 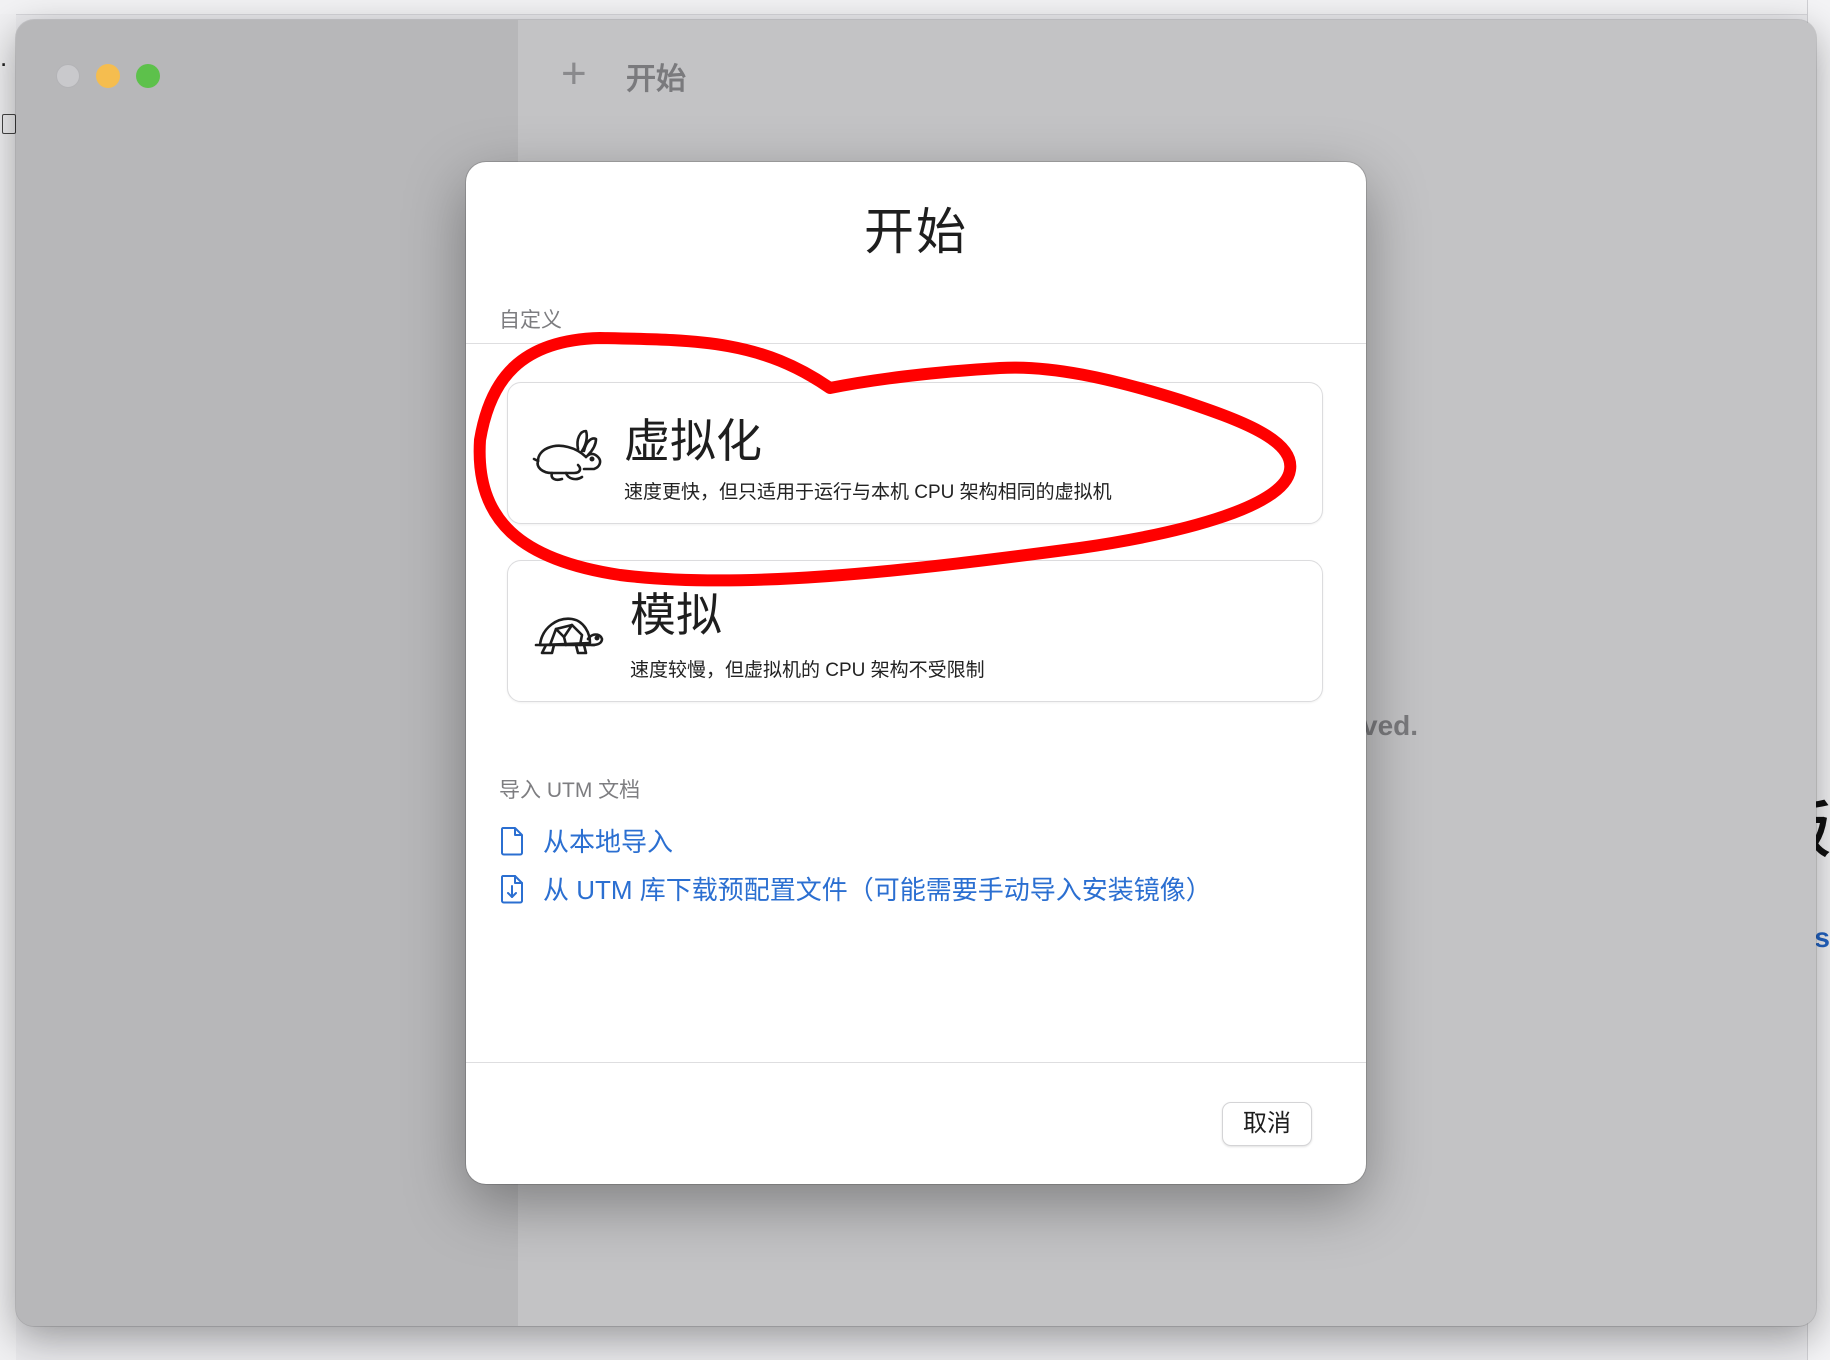 I want to click on plus-icon: +, so click(x=574, y=74).